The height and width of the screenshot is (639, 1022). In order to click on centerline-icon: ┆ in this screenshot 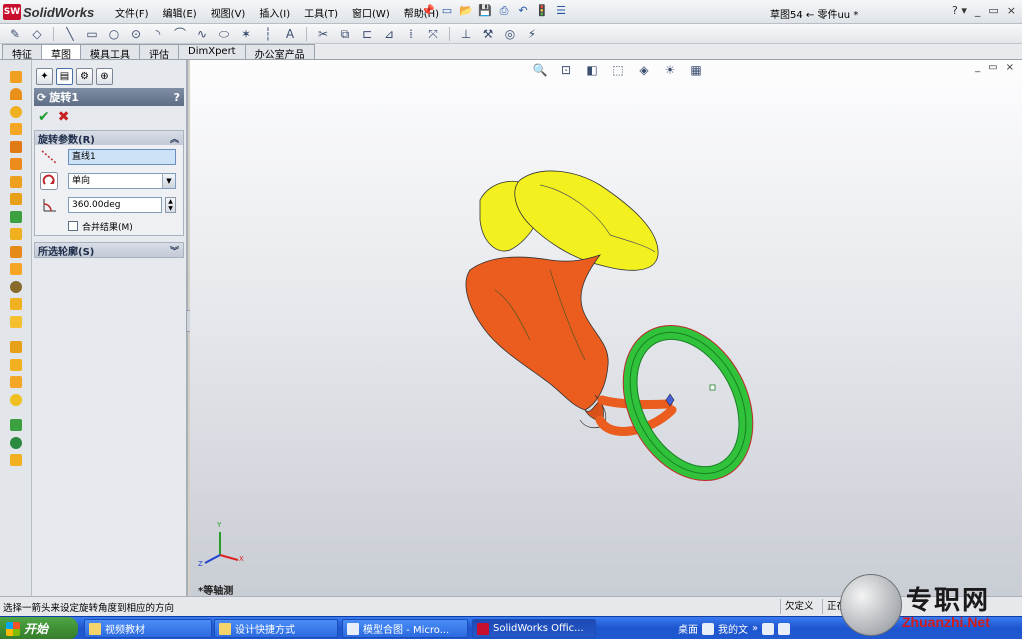, I will do `click(268, 34)`.